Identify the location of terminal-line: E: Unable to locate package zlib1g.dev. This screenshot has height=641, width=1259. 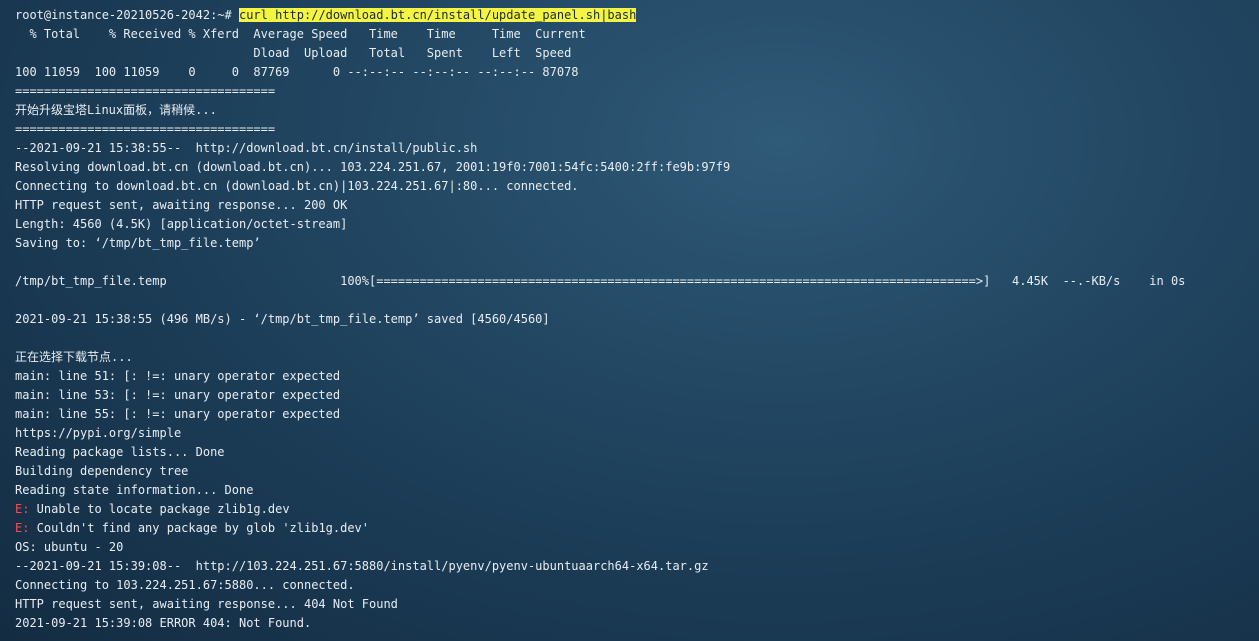
(635, 509).